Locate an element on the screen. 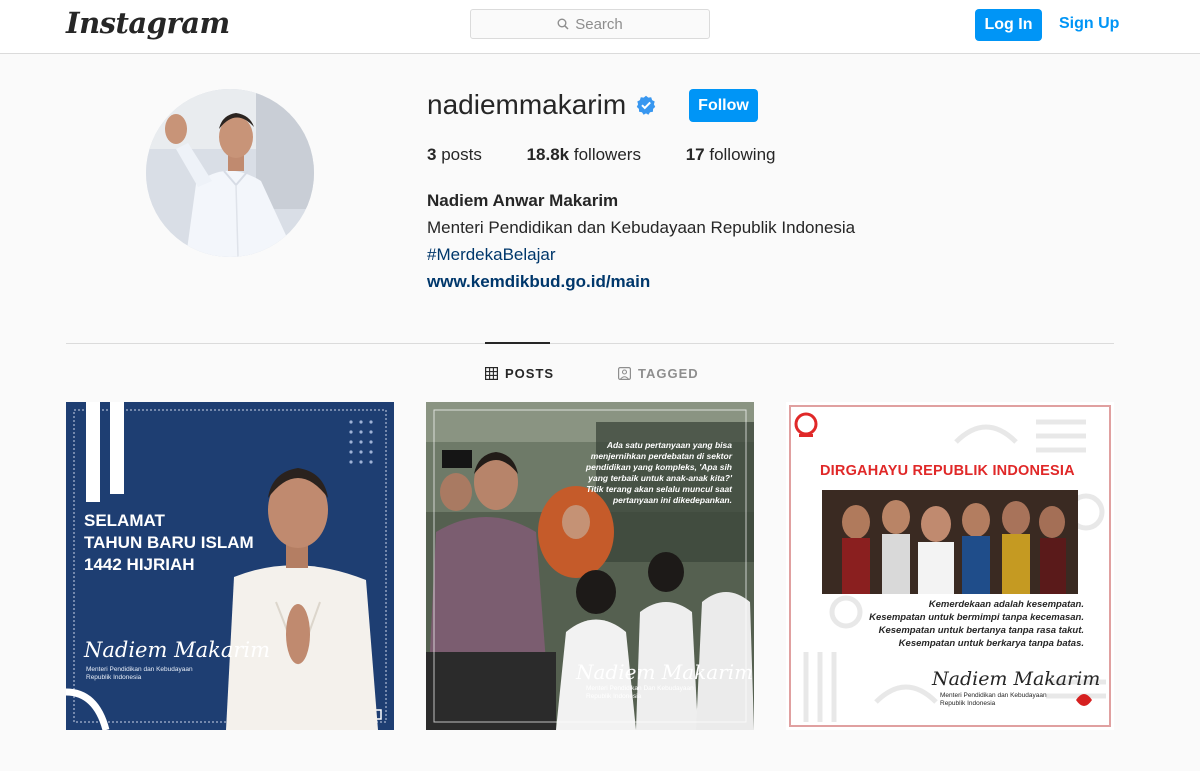 The width and height of the screenshot is (1200, 771). post-3-title: DIRGAHAYU REPUBLIK INDONESIA is located at coordinates (947, 471).